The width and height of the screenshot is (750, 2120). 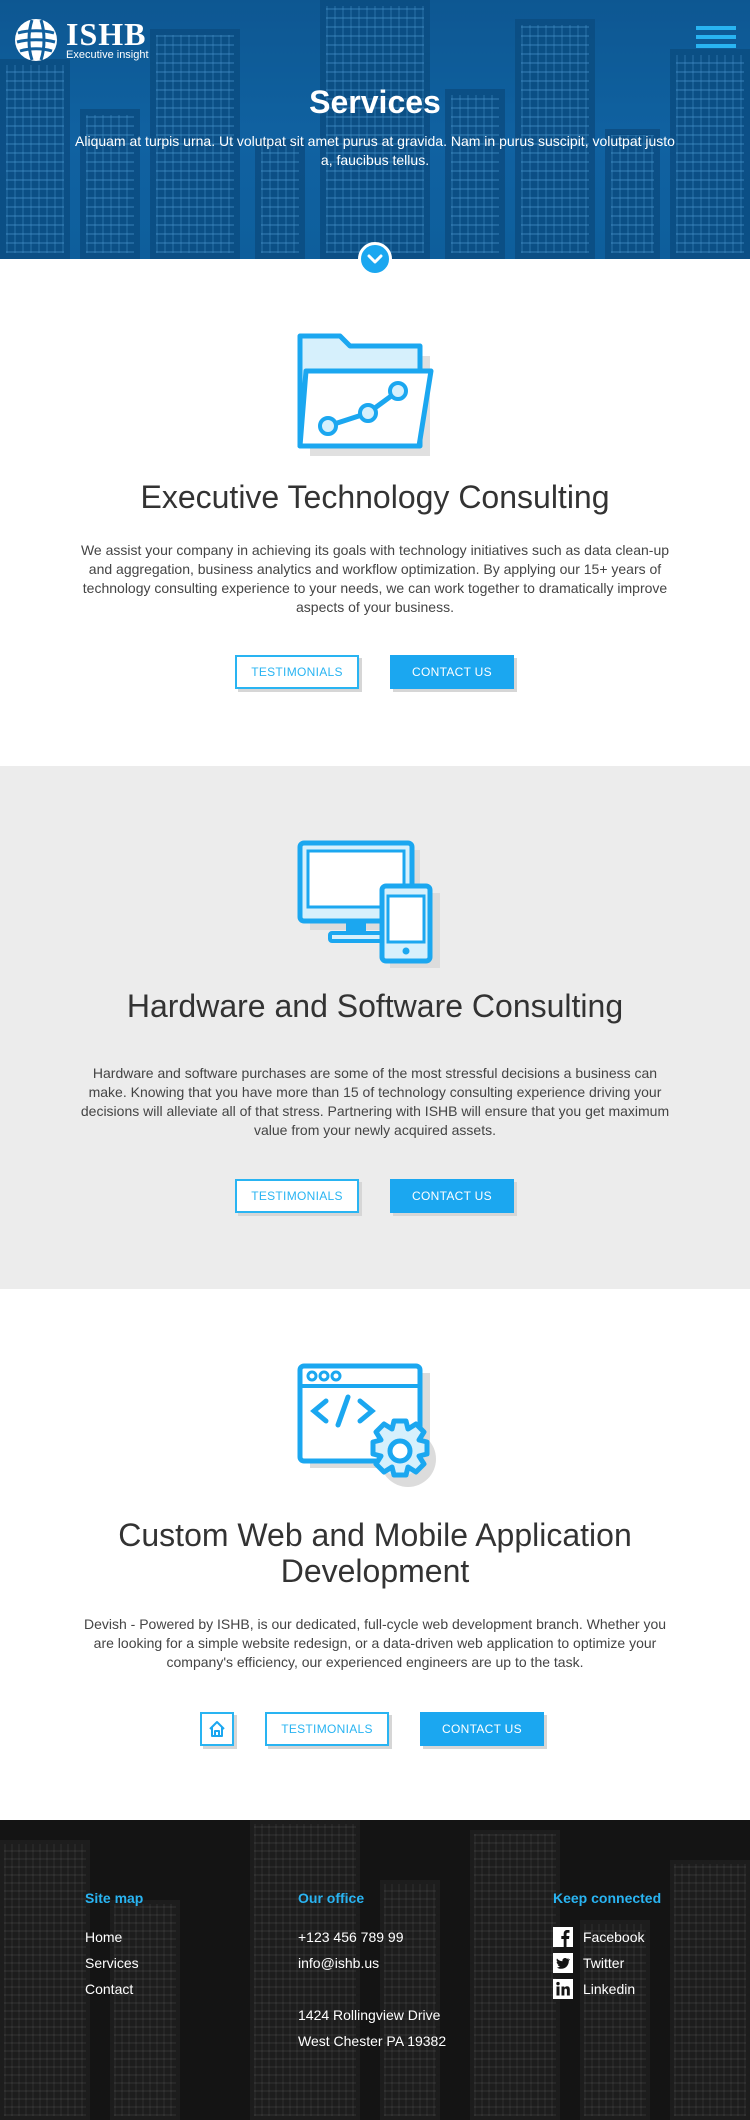 I want to click on home-button, so click(x=217, y=1729).